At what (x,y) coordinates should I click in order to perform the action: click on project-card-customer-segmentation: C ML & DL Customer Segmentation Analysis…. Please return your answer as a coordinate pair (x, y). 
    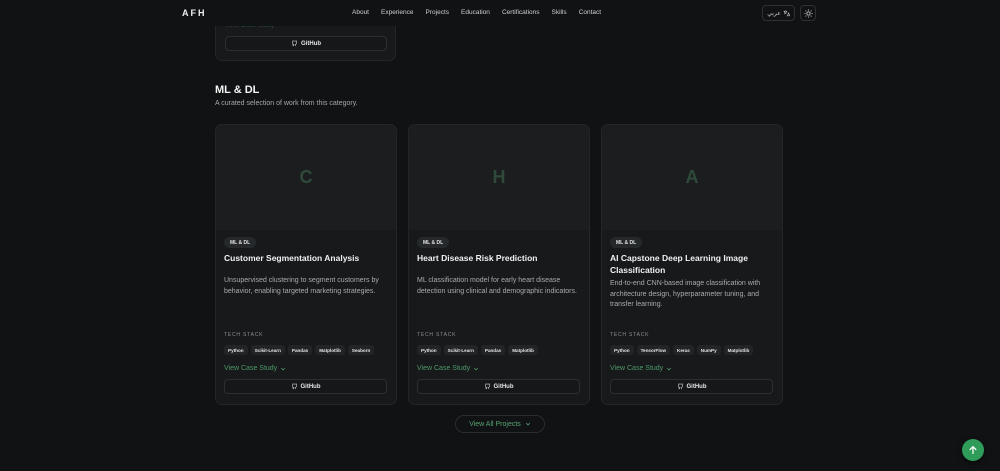
    Looking at the image, I should click on (306, 264).